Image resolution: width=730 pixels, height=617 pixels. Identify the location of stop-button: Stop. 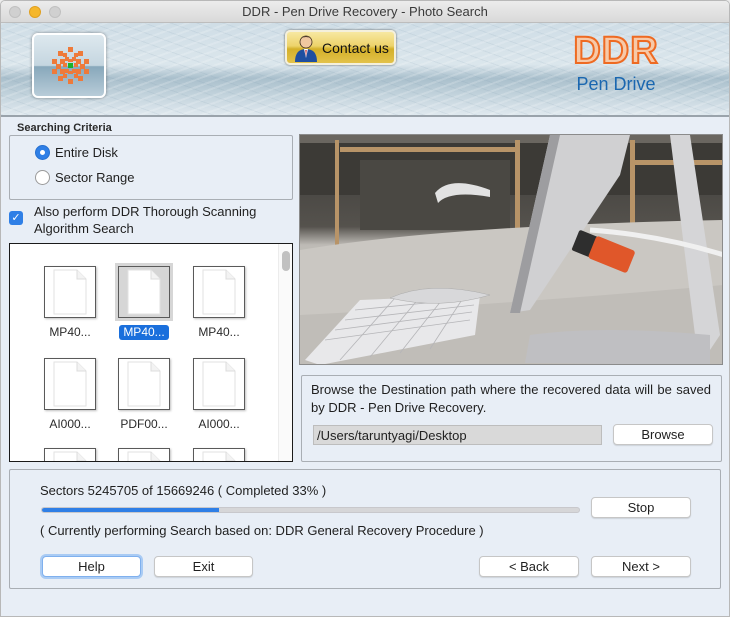
(641, 507).